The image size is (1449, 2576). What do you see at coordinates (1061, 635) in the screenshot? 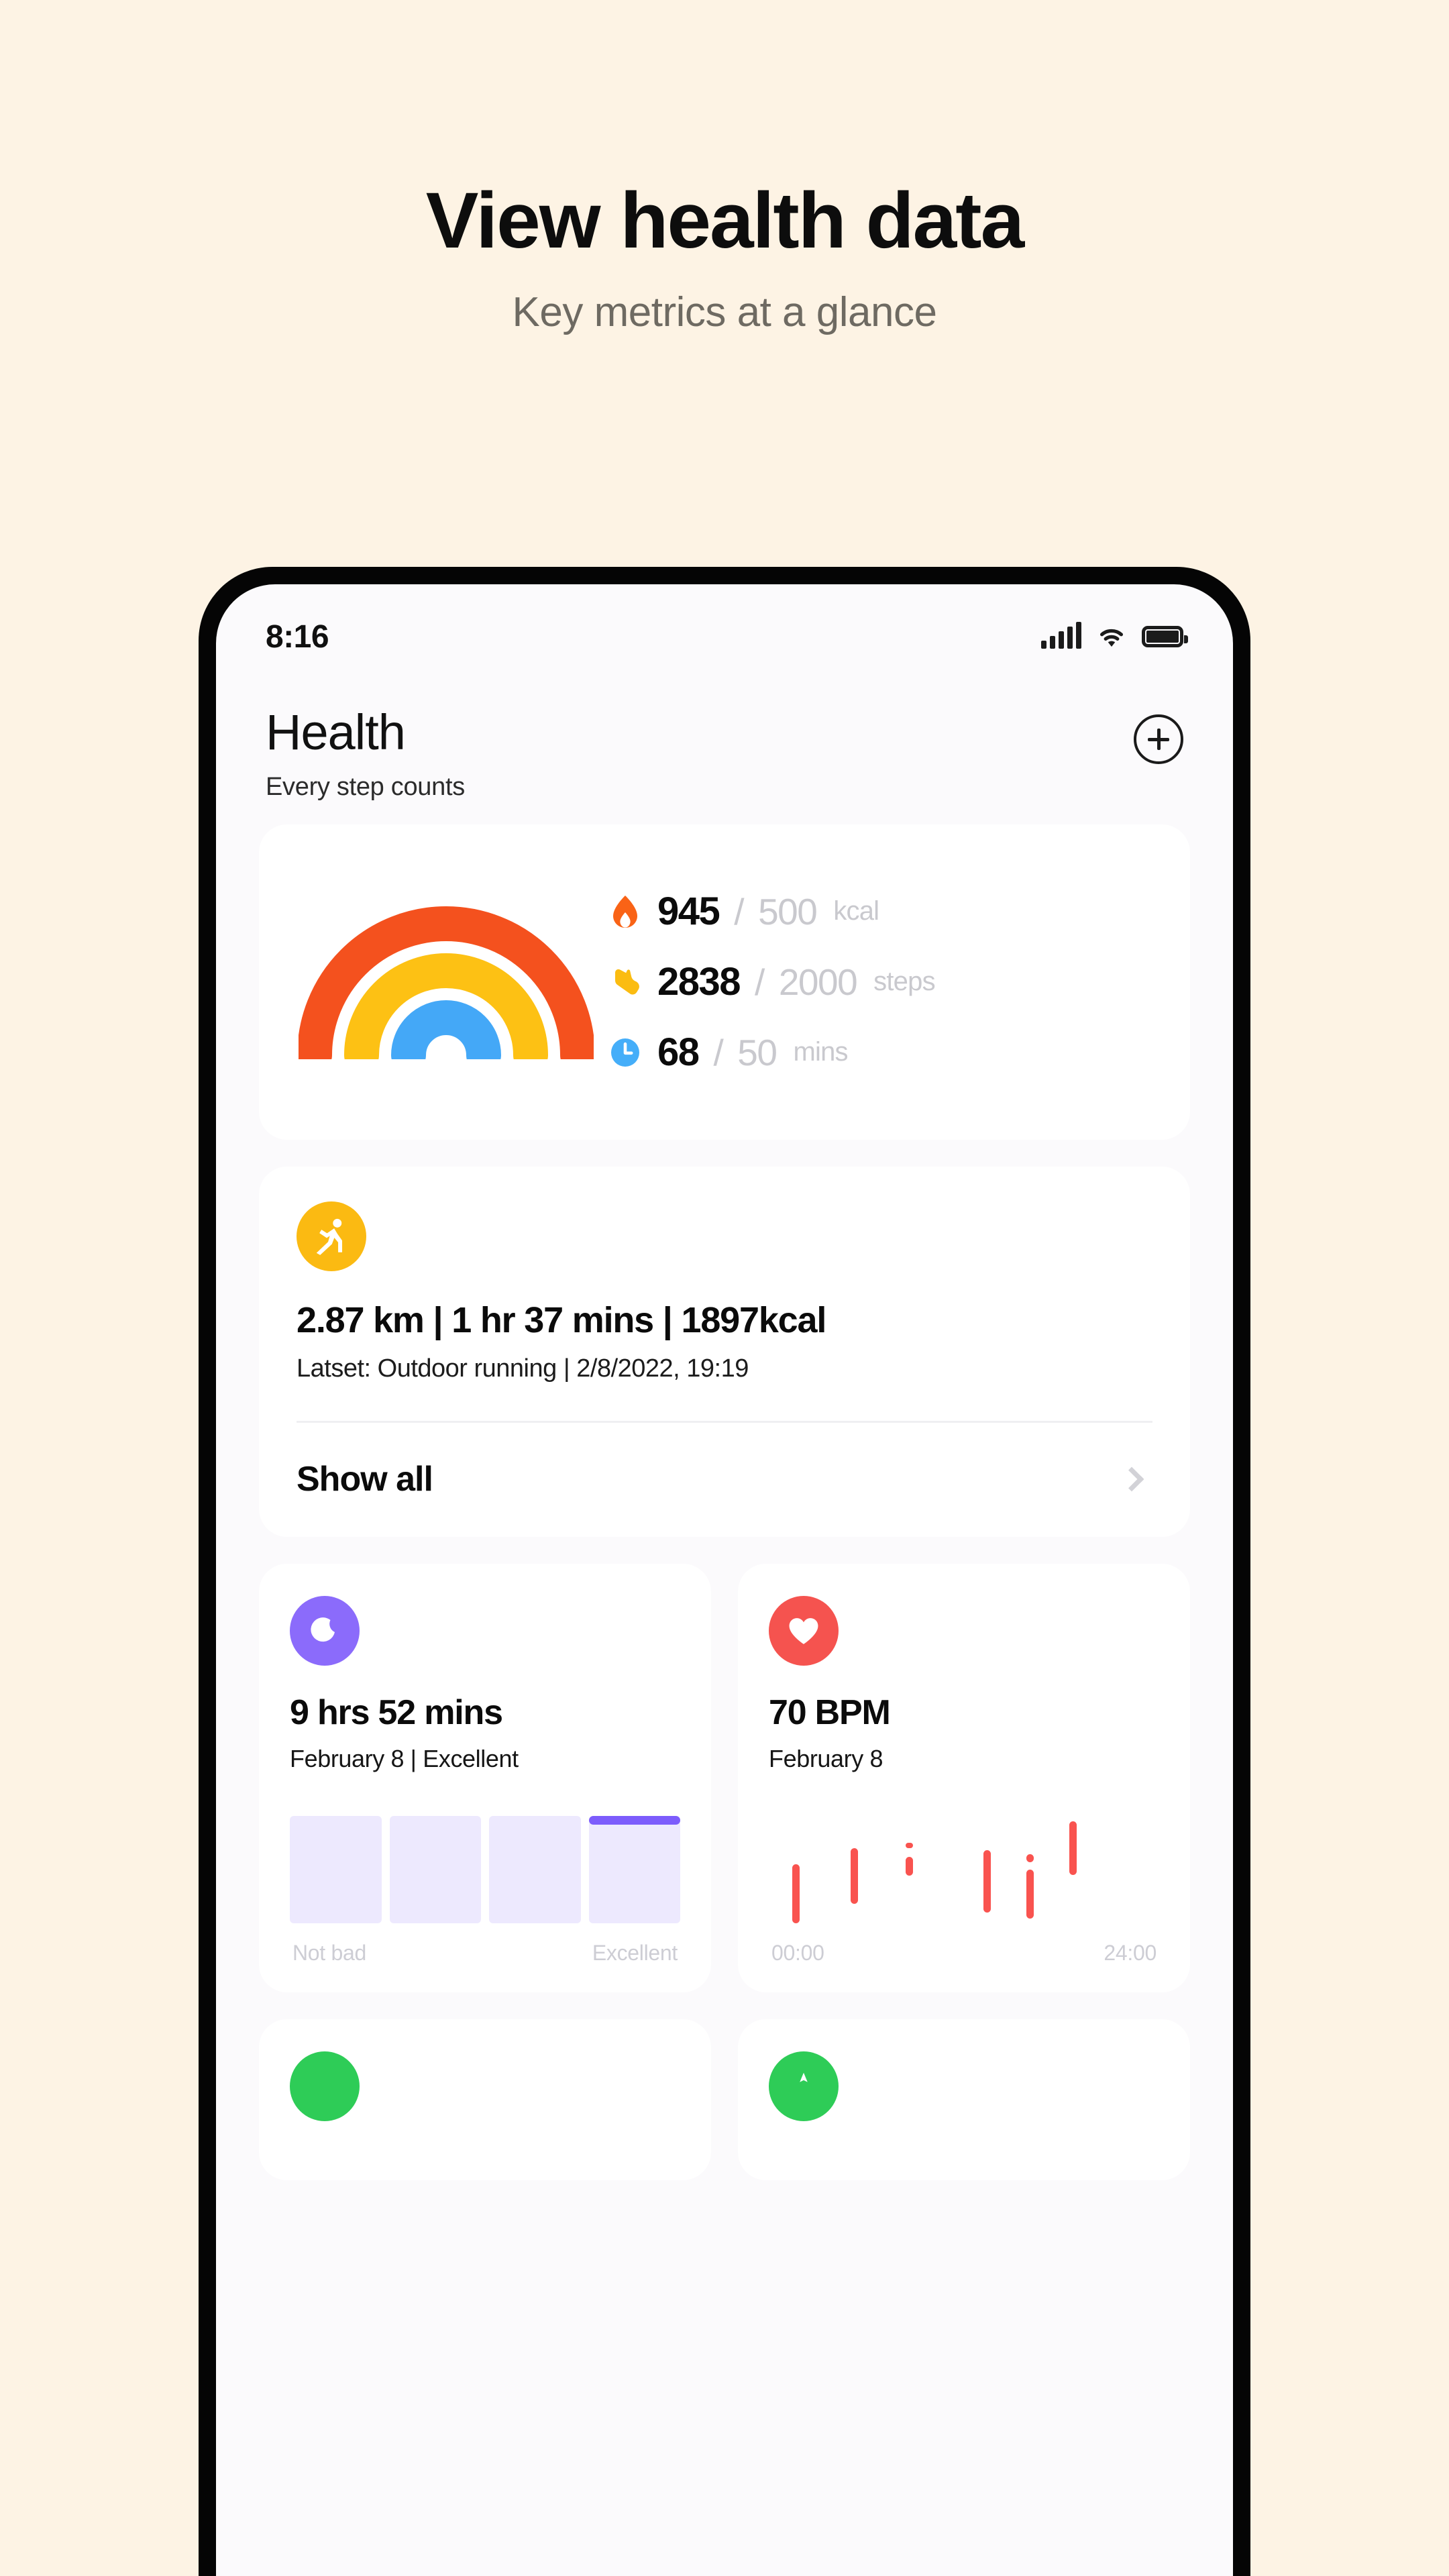
I see `signal-bars-icon` at bounding box center [1061, 635].